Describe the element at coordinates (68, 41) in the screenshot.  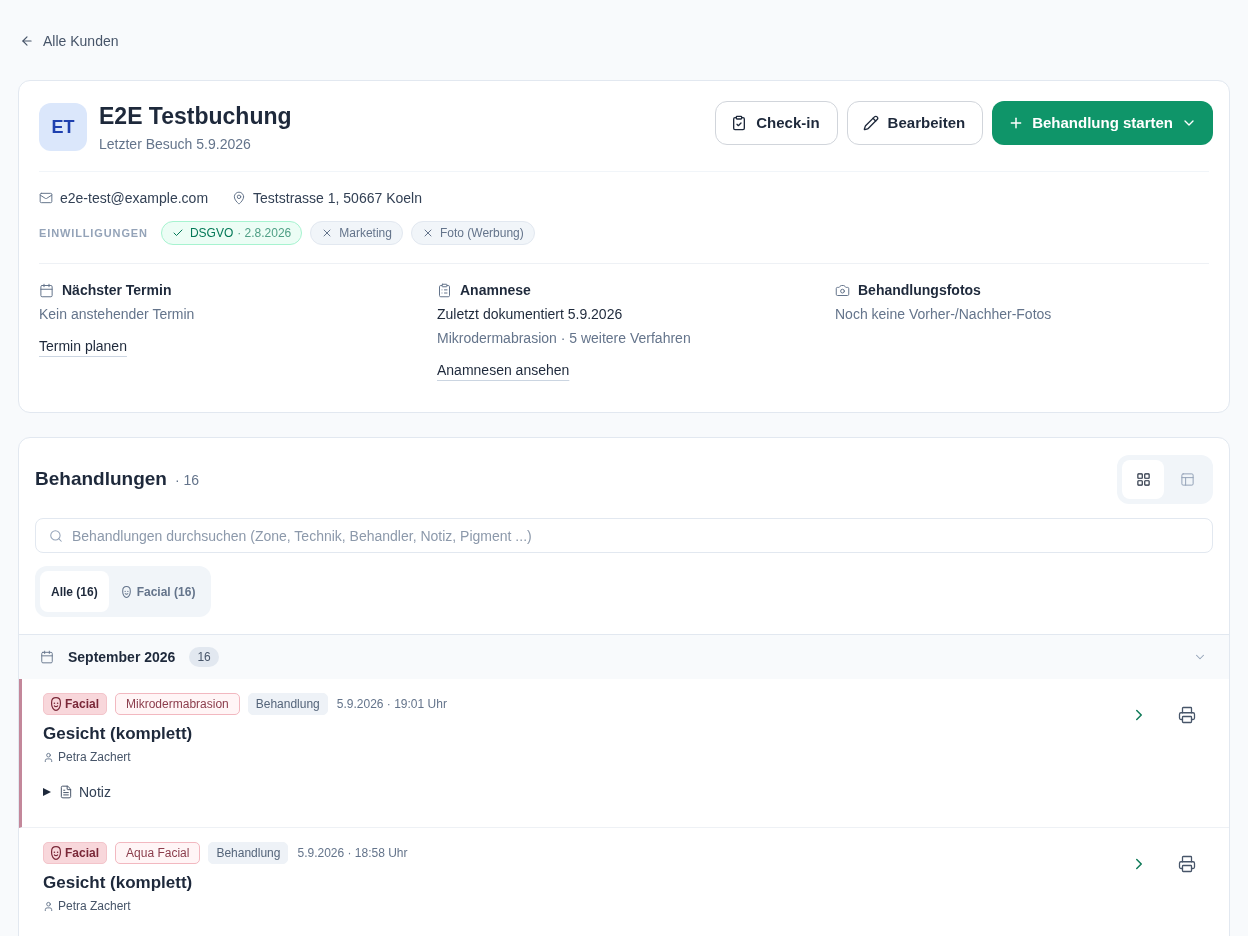
I see `back-link: Alle Kunden` at that location.